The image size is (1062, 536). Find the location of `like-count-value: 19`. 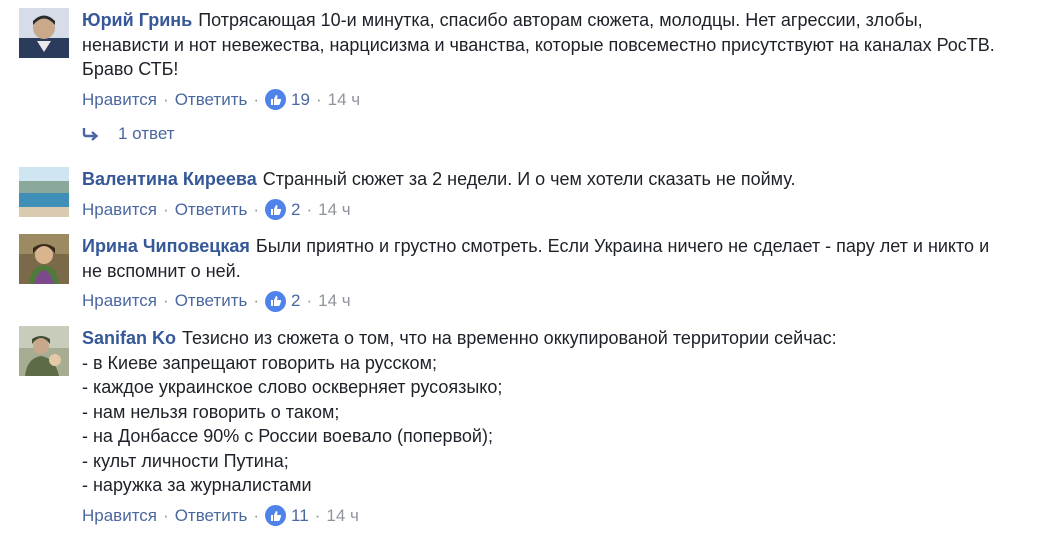

like-count-value: 19 is located at coordinates (300, 99).